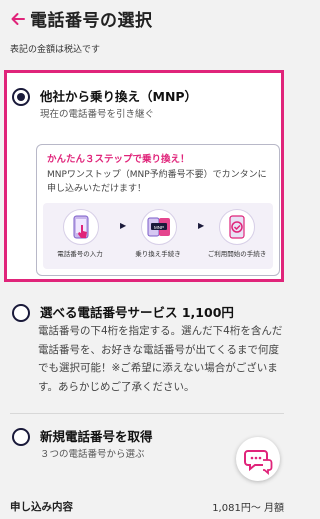  What do you see at coordinates (41, 507) in the screenshot?
I see `order-summary-label: 申し込み内容` at bounding box center [41, 507].